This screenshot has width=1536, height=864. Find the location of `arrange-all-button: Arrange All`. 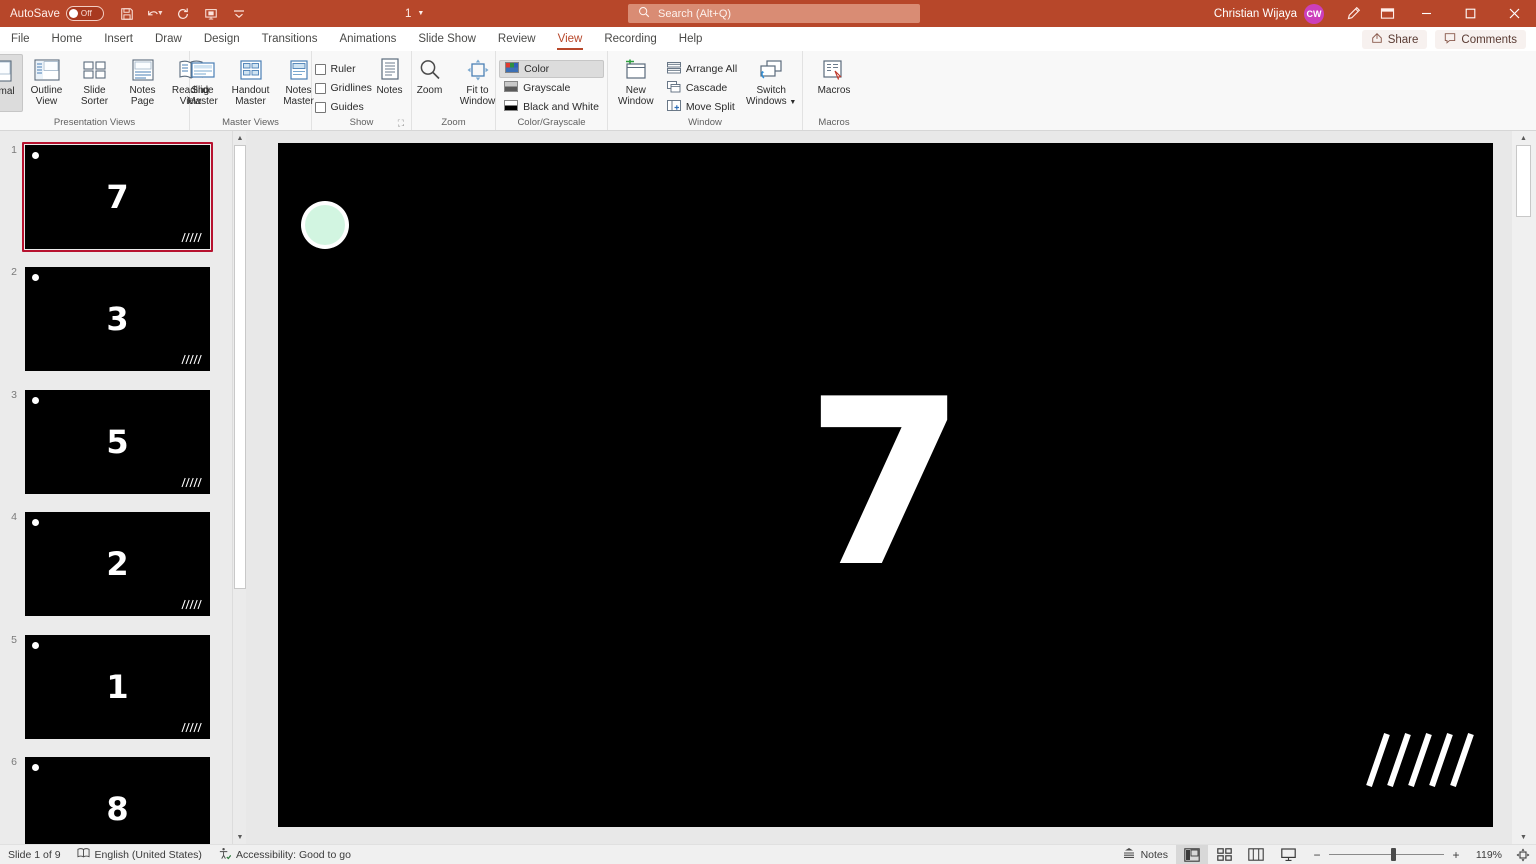

arrange-all-button: Arrange All is located at coordinates (702, 69).